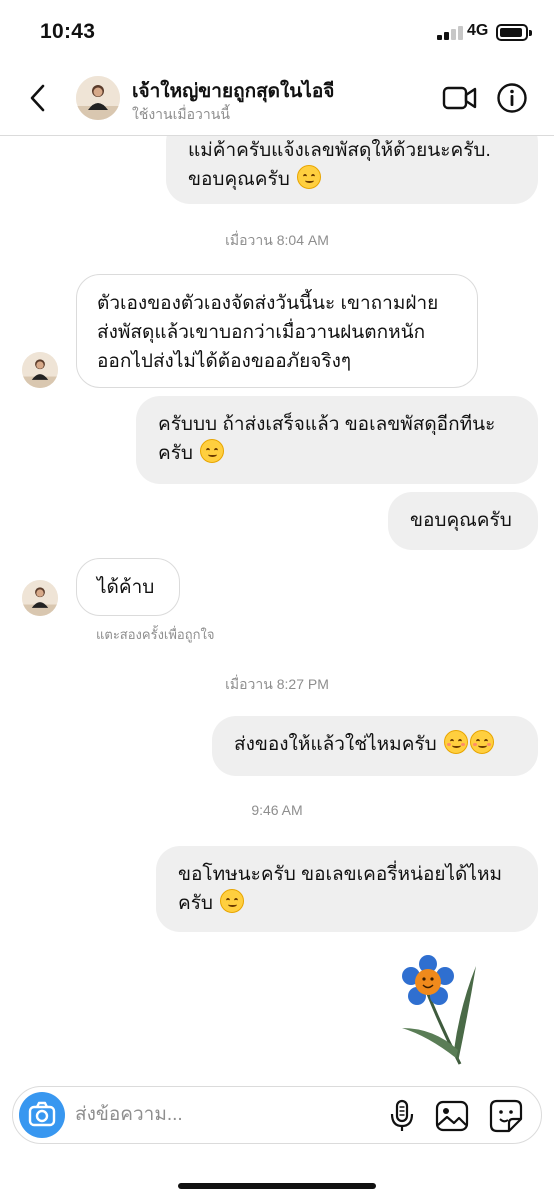 The height and width of the screenshot is (1200, 554). I want to click on sticker-icon, so click(506, 1116).